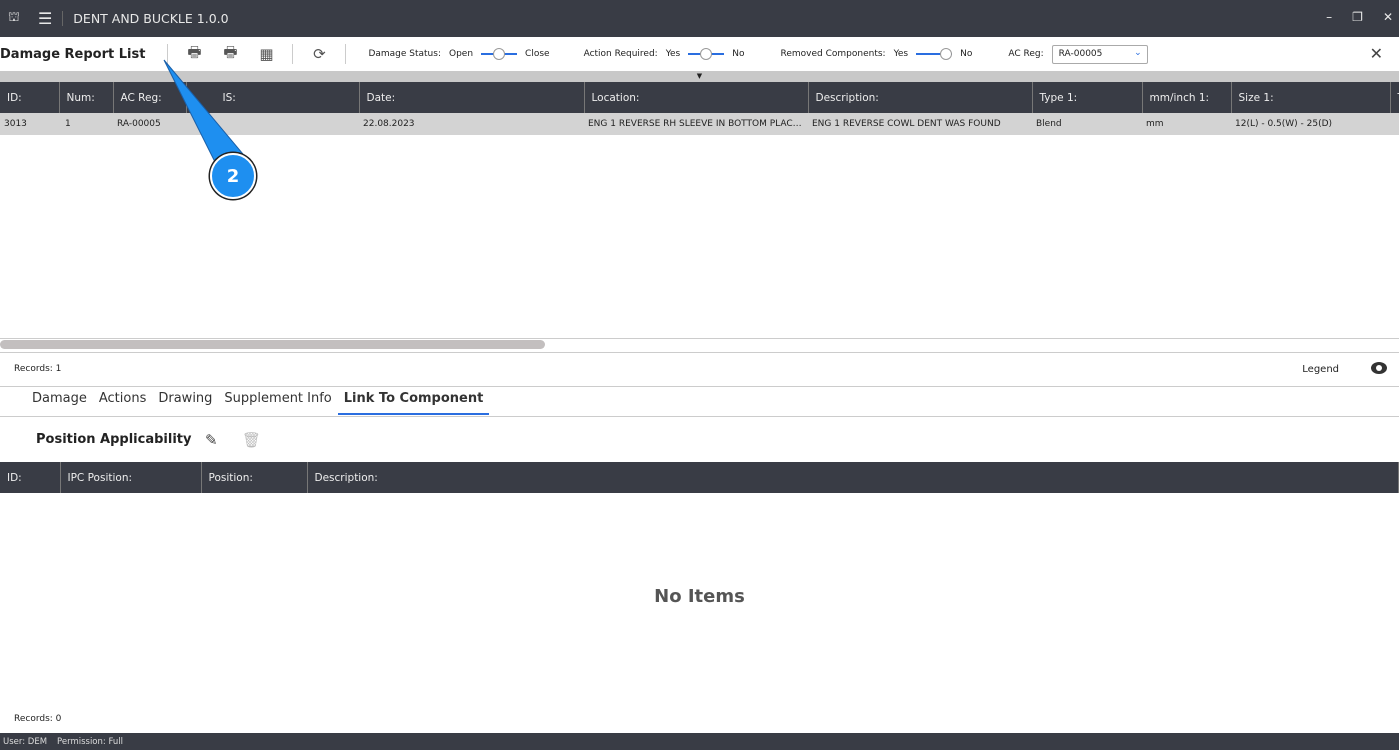 The height and width of the screenshot is (750, 1399). What do you see at coordinates (206, 116) in the screenshot?
I see `callout-pointer` at bounding box center [206, 116].